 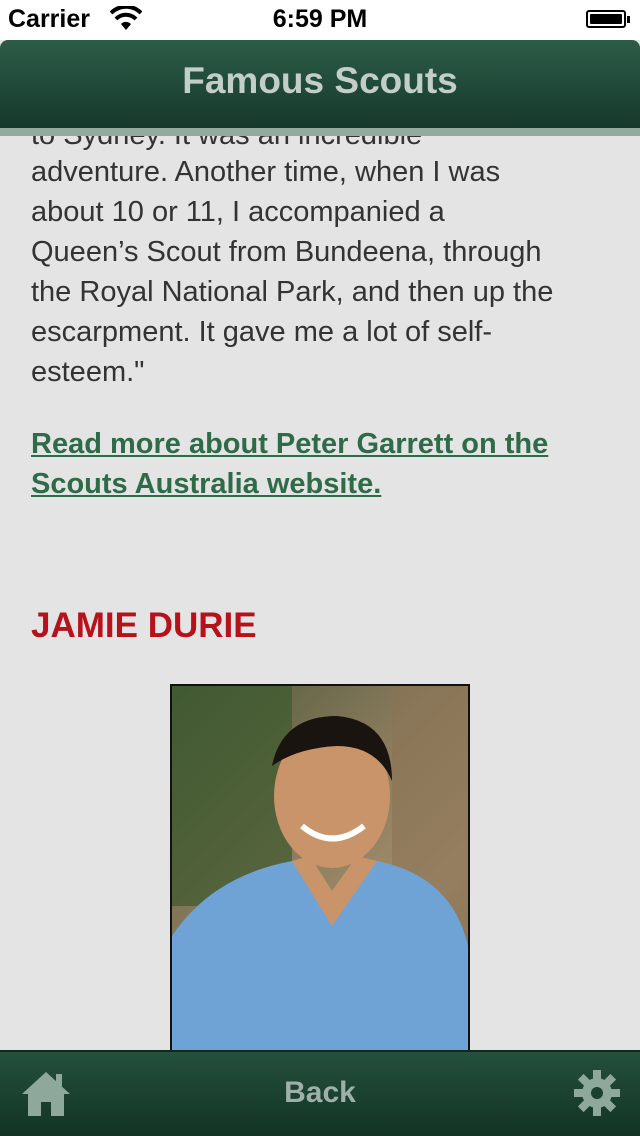 I want to click on page-title: Famous Scouts, so click(x=320, y=80).